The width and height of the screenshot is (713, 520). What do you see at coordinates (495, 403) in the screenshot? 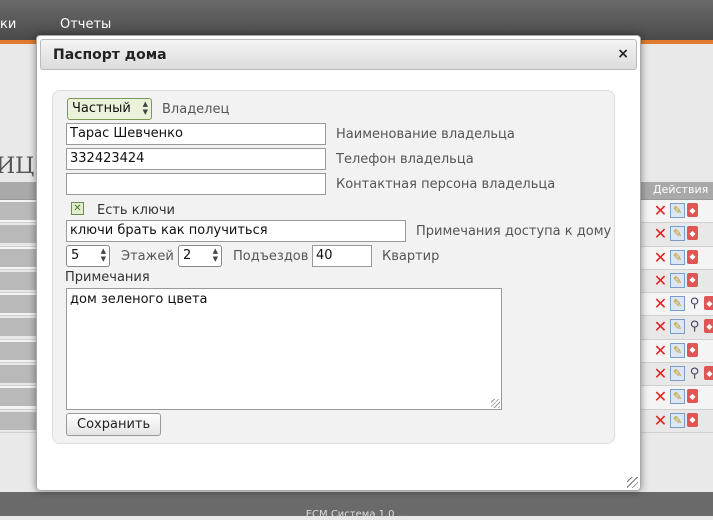
I see `resize-grip-icon` at bounding box center [495, 403].